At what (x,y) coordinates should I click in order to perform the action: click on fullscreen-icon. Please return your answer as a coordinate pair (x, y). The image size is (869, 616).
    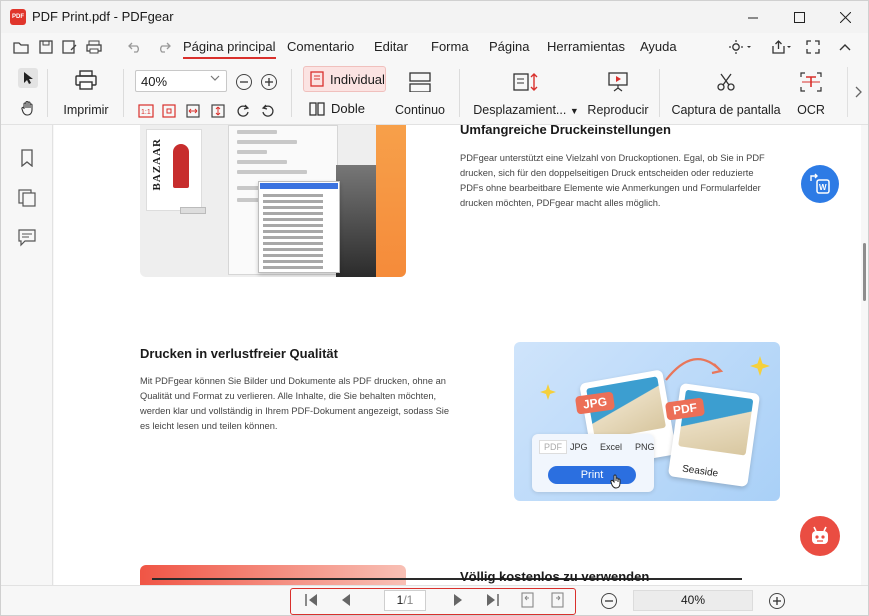
    Looking at the image, I should click on (813, 47).